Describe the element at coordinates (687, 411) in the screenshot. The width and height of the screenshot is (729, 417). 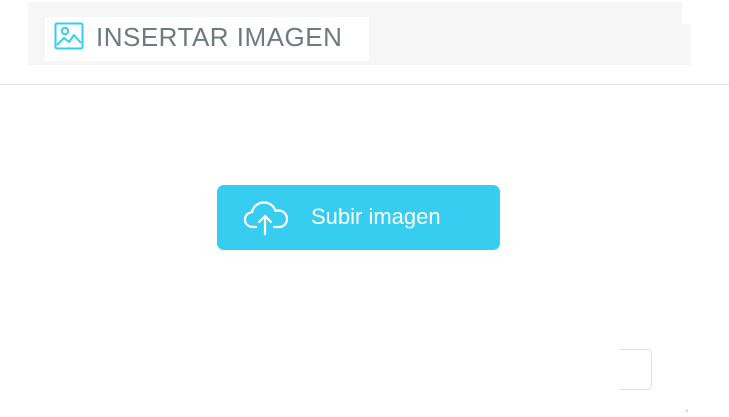
I see `corner-mark` at that location.